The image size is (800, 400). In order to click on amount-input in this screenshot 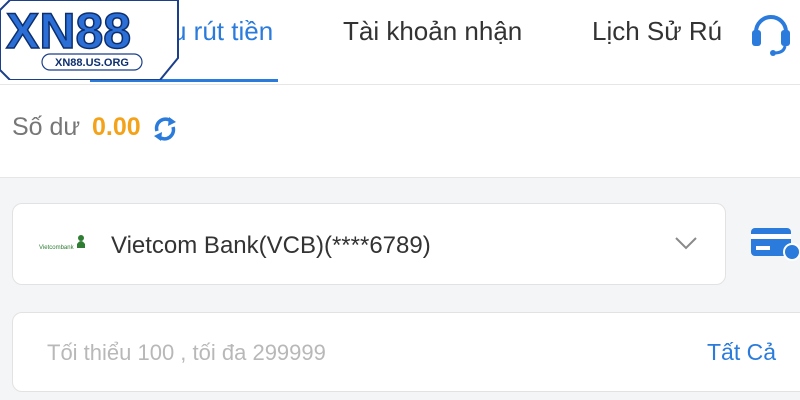, I will do `click(327, 353)`.